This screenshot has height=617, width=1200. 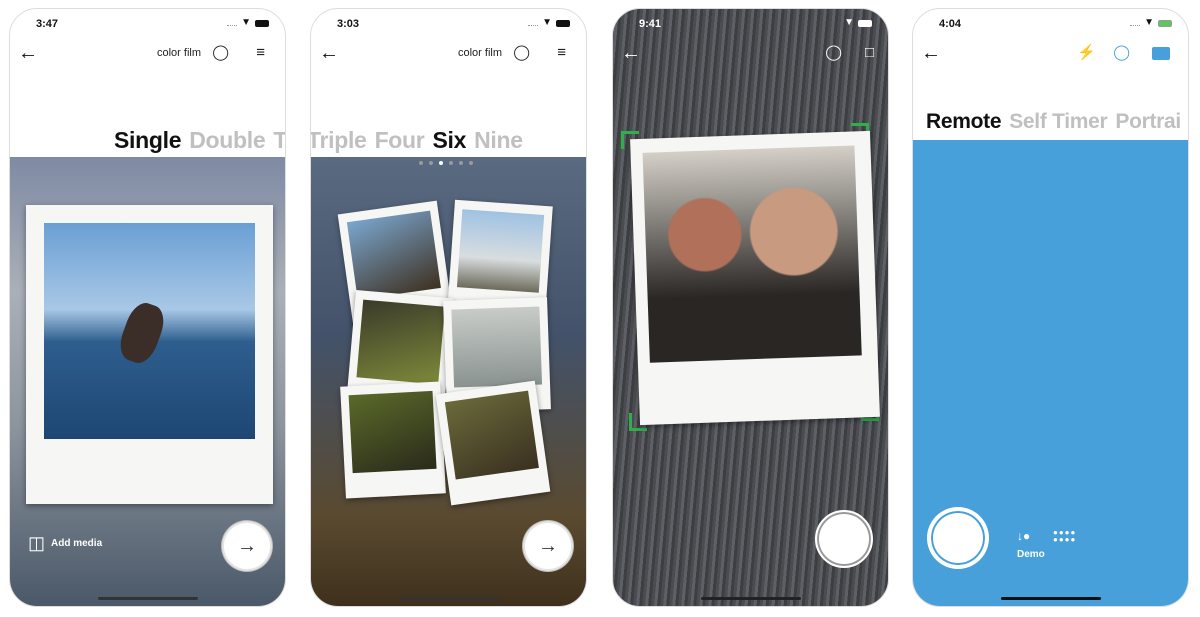 I want to click on tab-remote: Remote, so click(x=964, y=121).